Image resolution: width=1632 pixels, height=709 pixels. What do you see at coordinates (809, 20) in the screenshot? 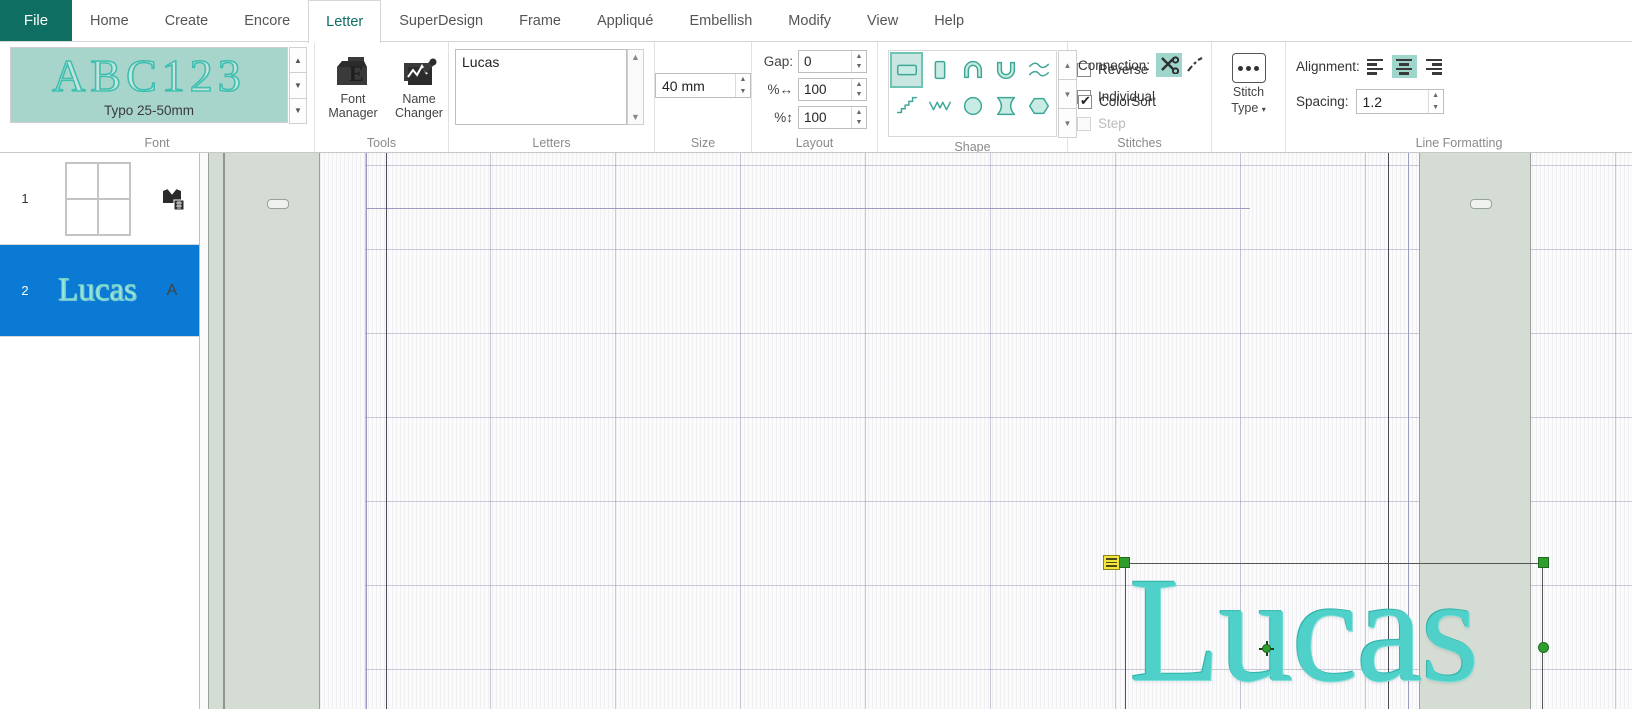
I see `tab-modify: Modify` at bounding box center [809, 20].